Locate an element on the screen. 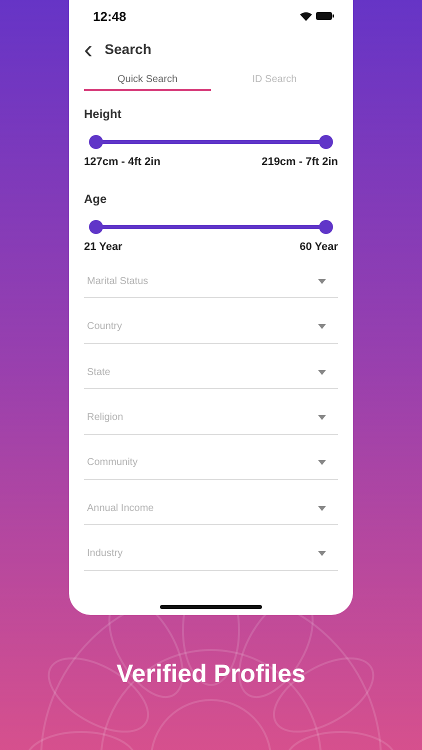 The image size is (422, 750). dropdown-field: Religion is located at coordinates (211, 418).